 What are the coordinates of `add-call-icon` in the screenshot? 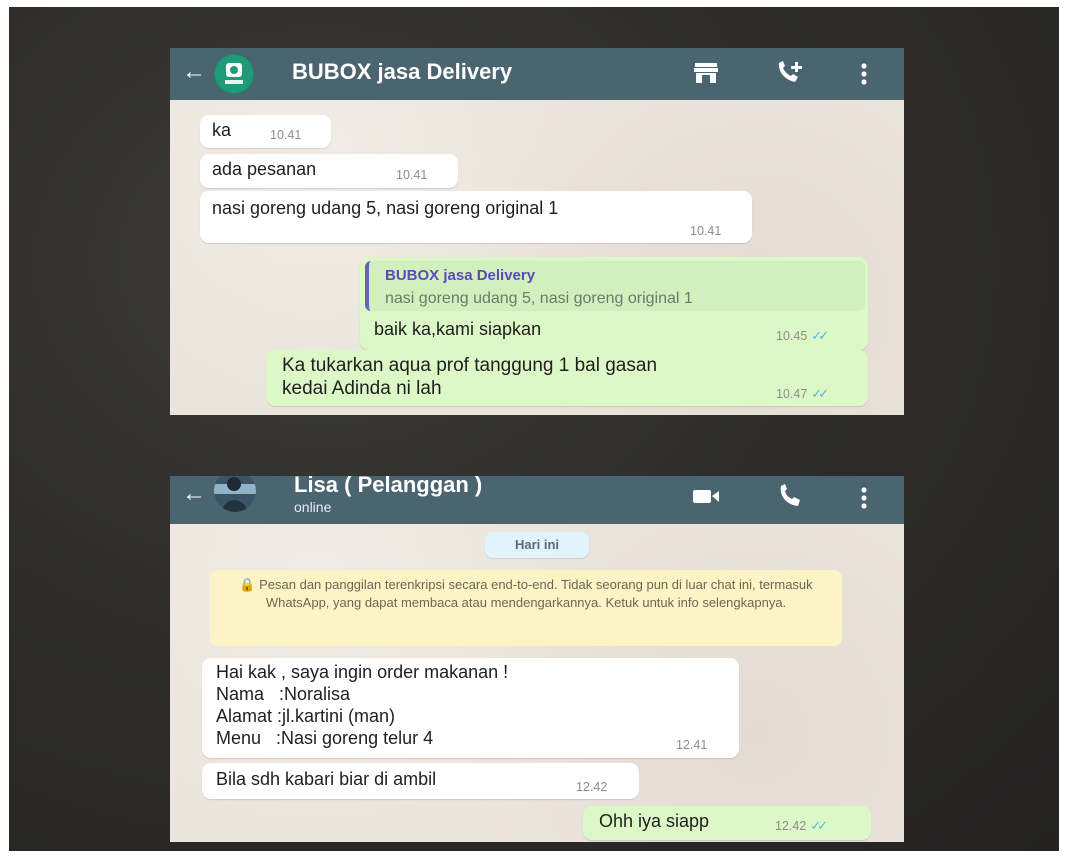 It's located at (790, 75).